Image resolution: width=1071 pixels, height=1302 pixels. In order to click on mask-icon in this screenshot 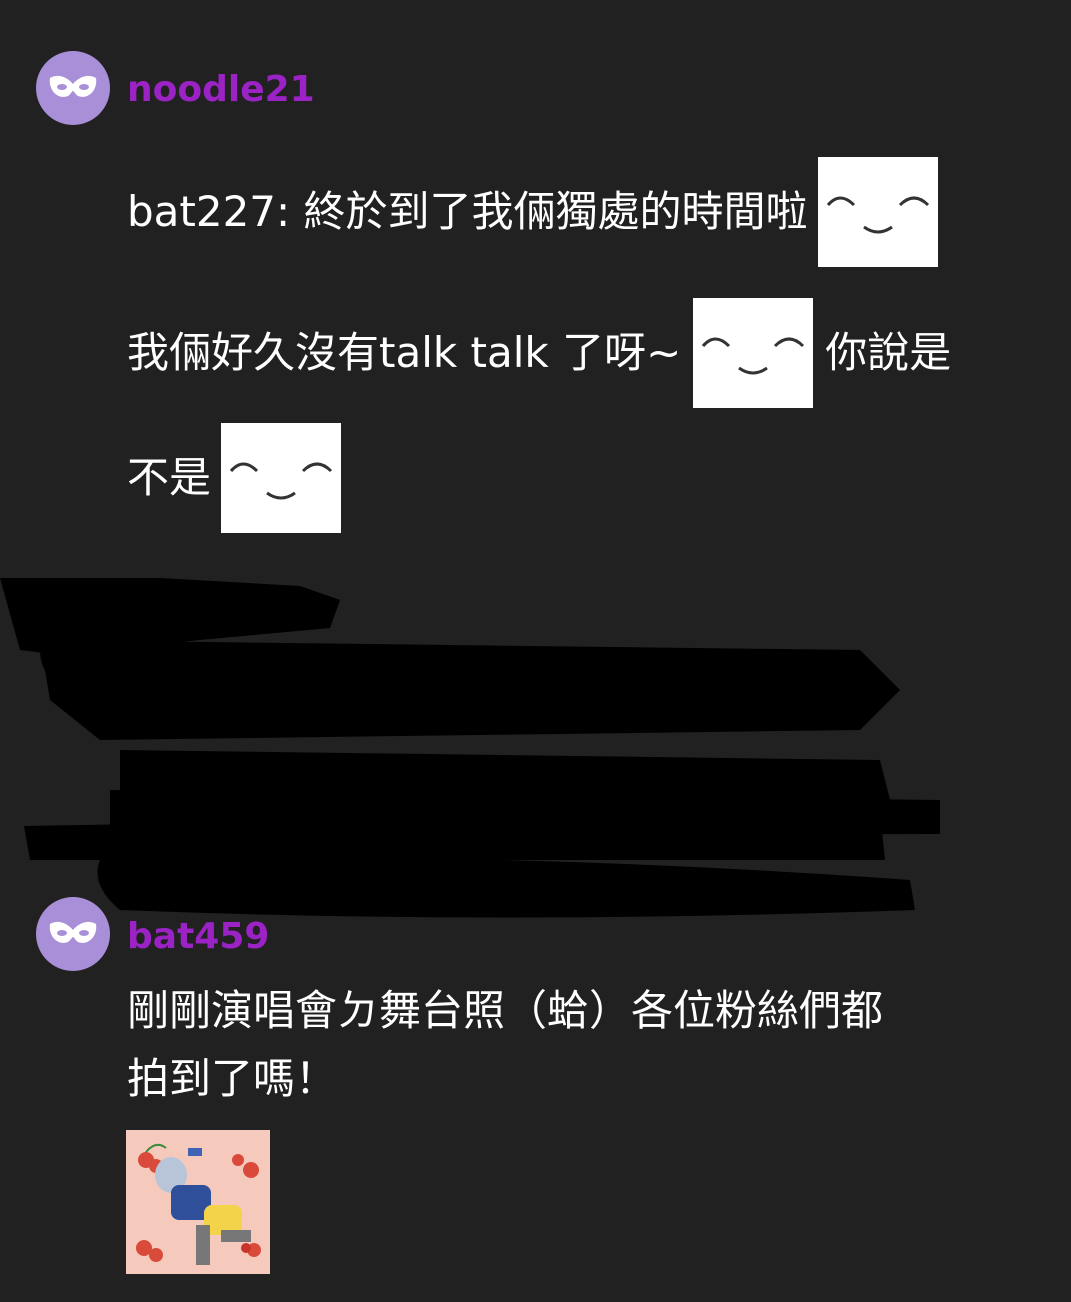, I will do `click(73, 932)`.